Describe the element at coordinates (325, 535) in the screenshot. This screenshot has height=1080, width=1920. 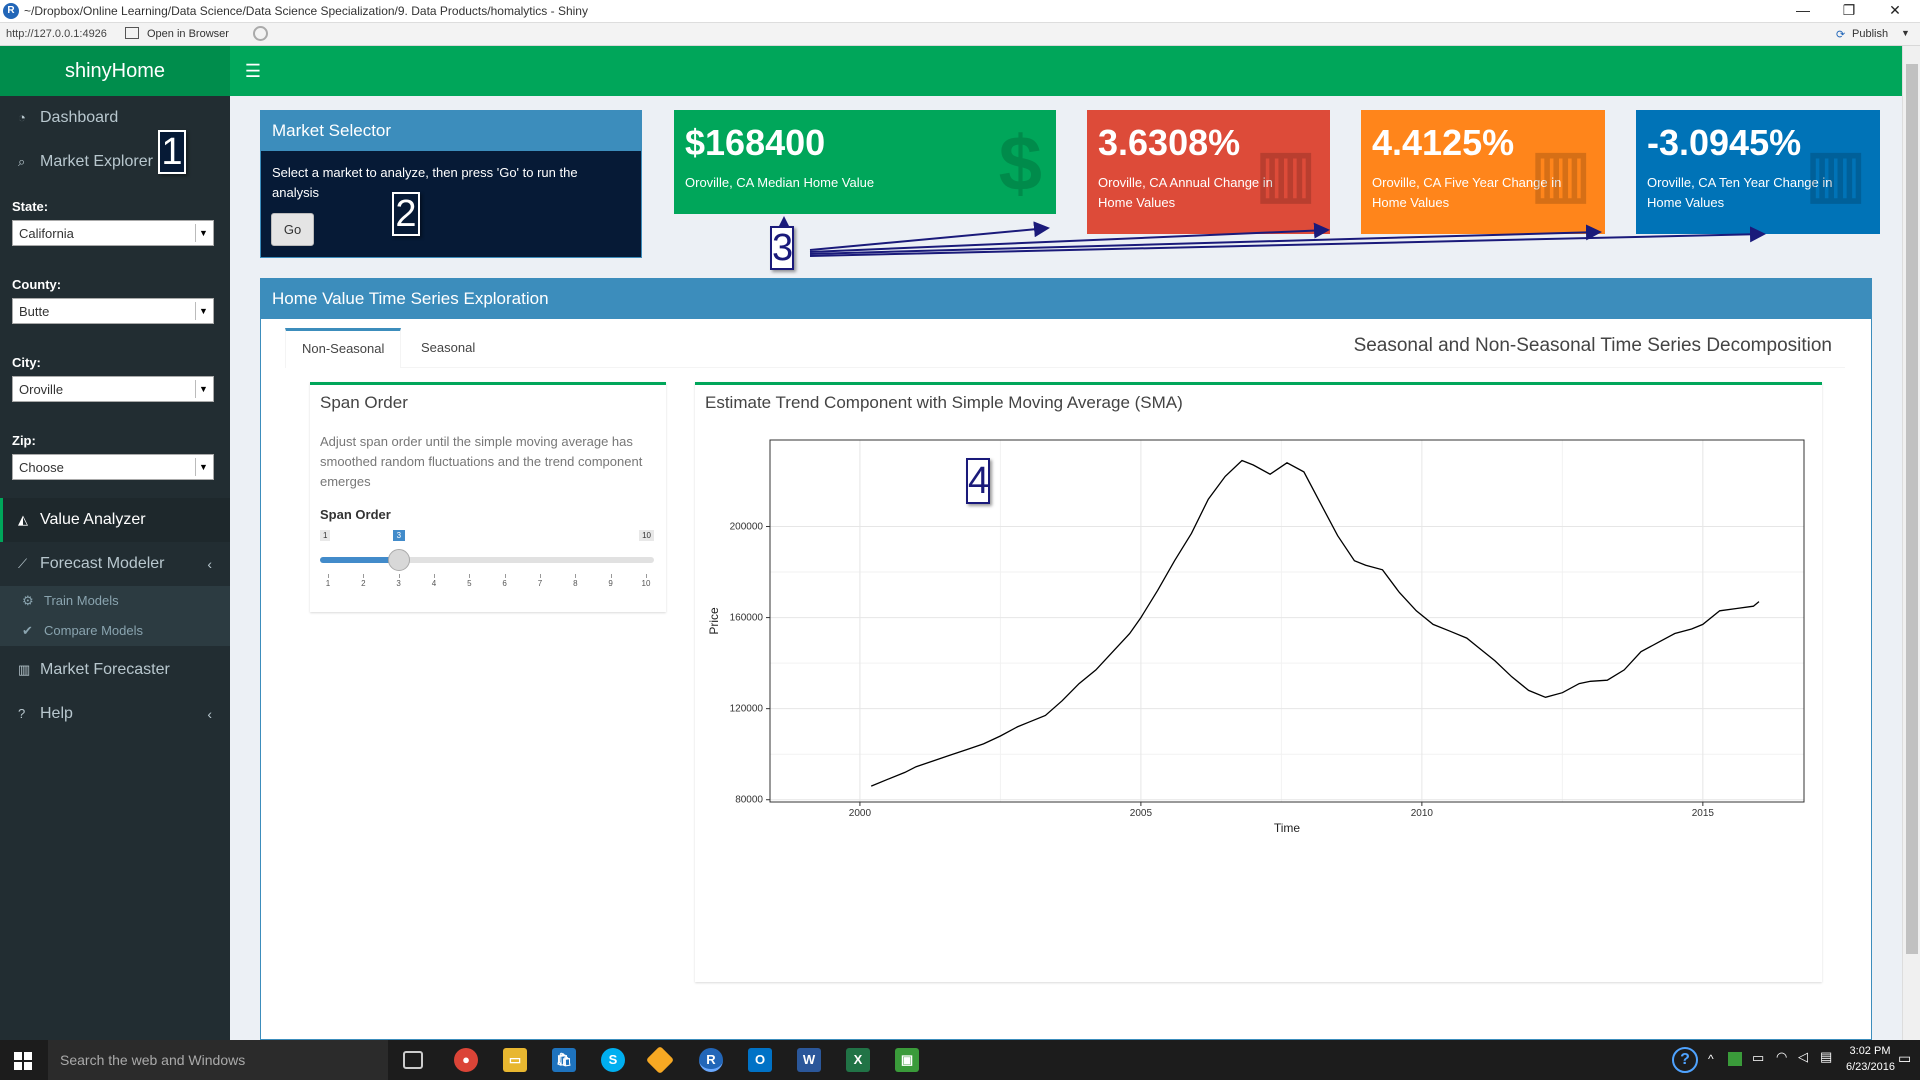
I see `slider-min-label: 1` at that location.